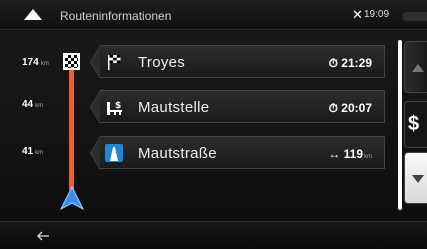 This screenshot has width=427, height=249. What do you see at coordinates (350, 63) in the screenshot?
I see `item-meta: ⏱ 21:29` at bounding box center [350, 63].